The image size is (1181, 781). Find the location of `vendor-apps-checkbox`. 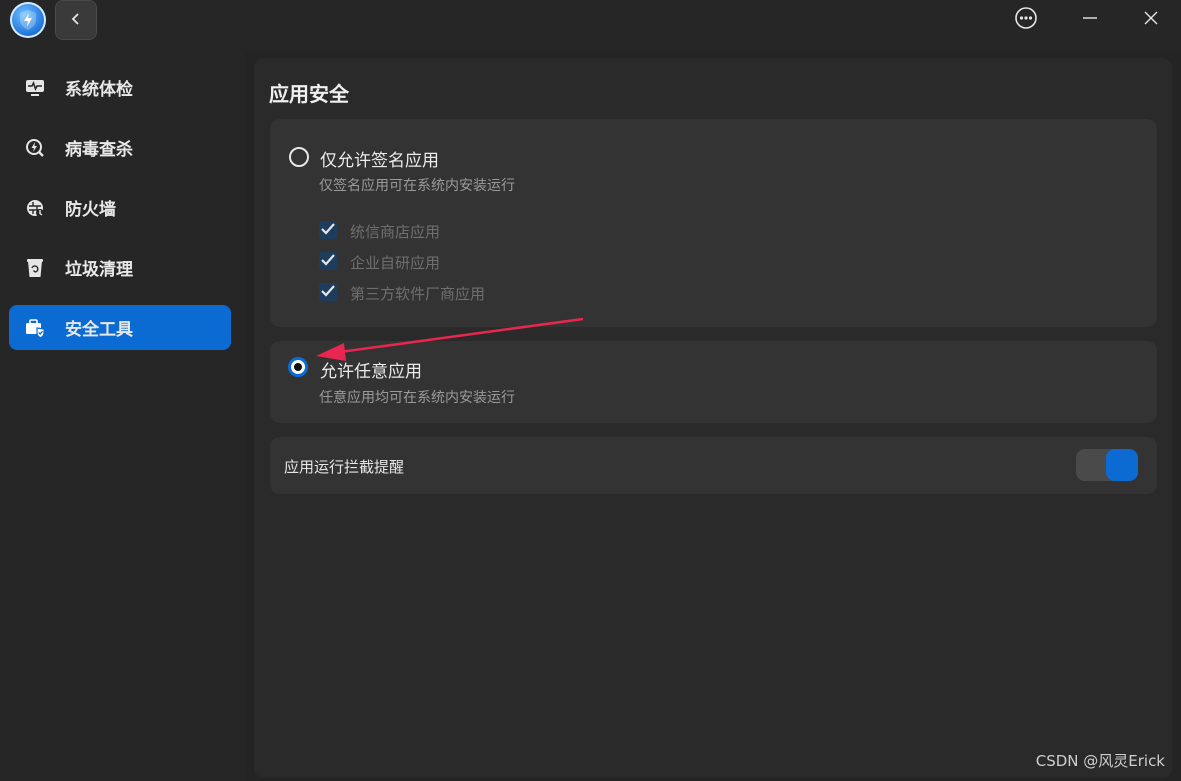

vendor-apps-checkbox is located at coordinates (328, 292).